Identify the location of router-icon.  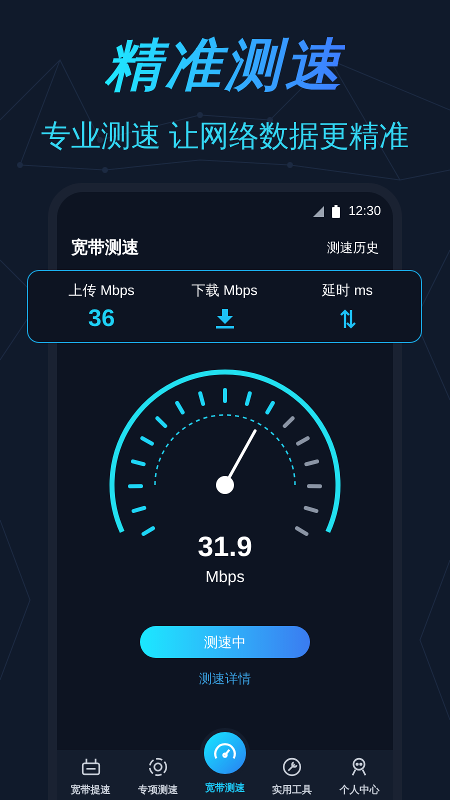
(91, 767).